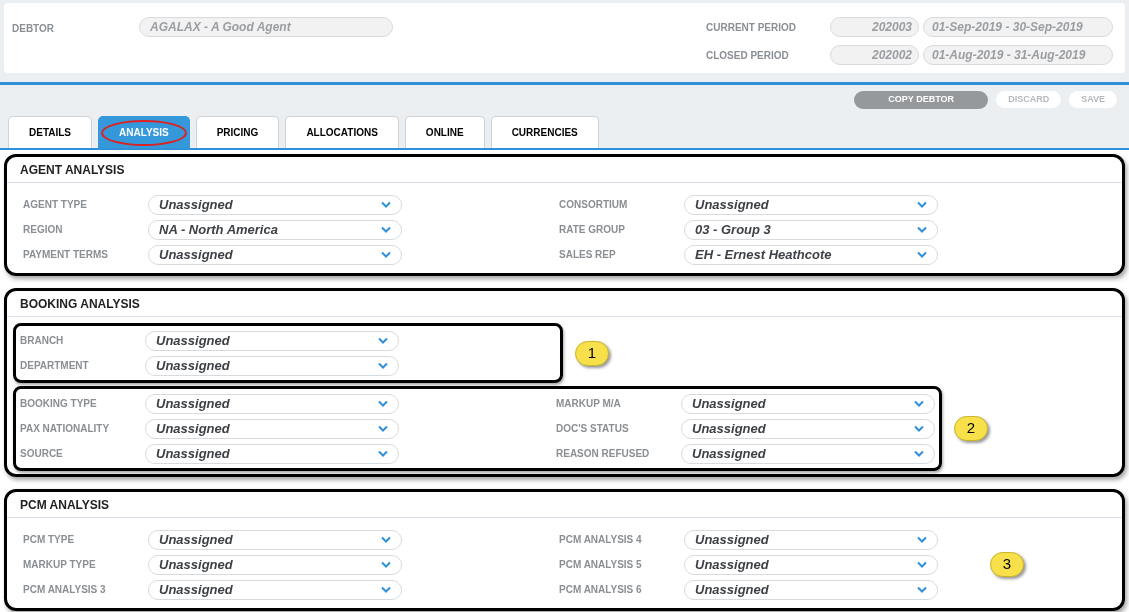 The width and height of the screenshot is (1129, 612). What do you see at coordinates (49, 540) in the screenshot?
I see `field-label: PCM TYPE` at bounding box center [49, 540].